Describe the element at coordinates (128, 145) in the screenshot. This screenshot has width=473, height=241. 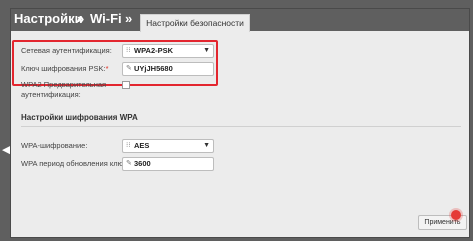
I see `list-icon: ⁝⁝` at that location.